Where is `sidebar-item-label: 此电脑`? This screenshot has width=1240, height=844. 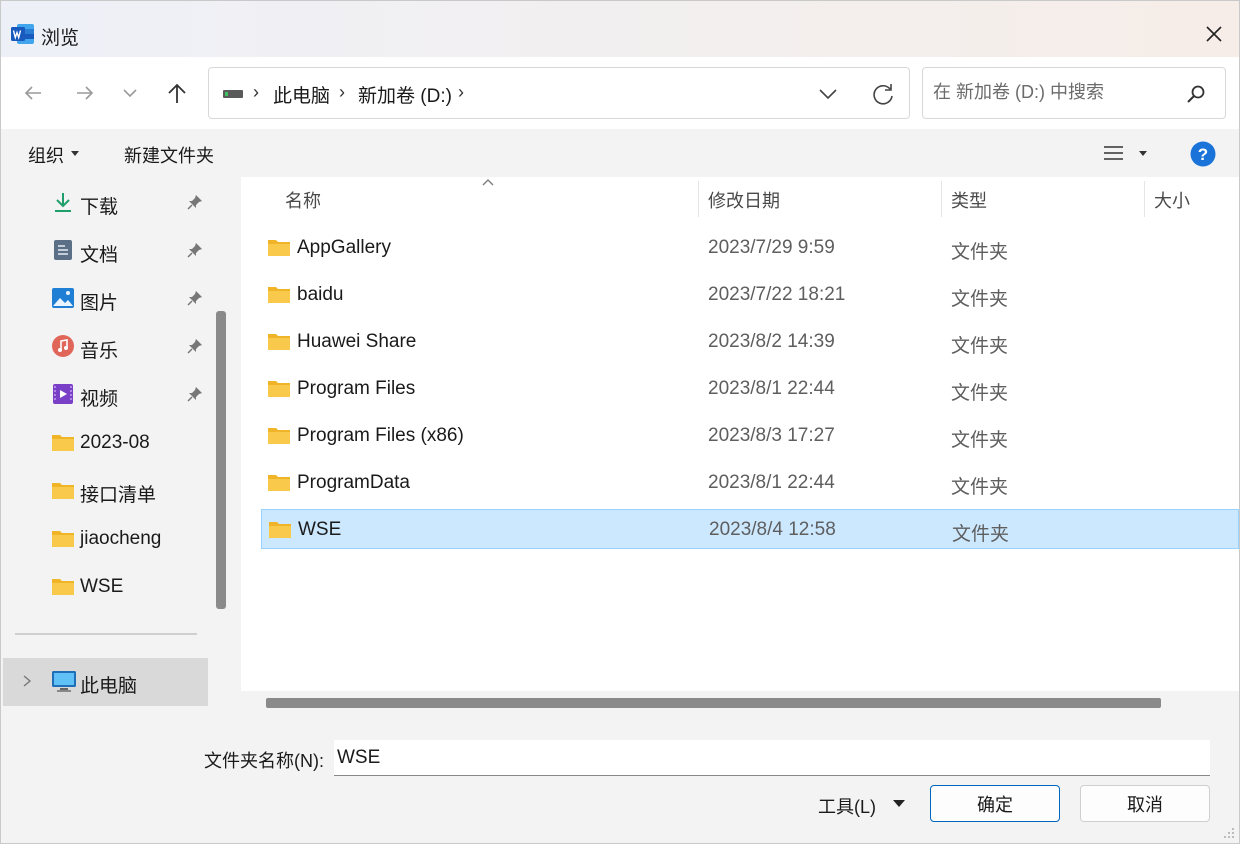
sidebar-item-label: 此电脑 is located at coordinates (109, 686).